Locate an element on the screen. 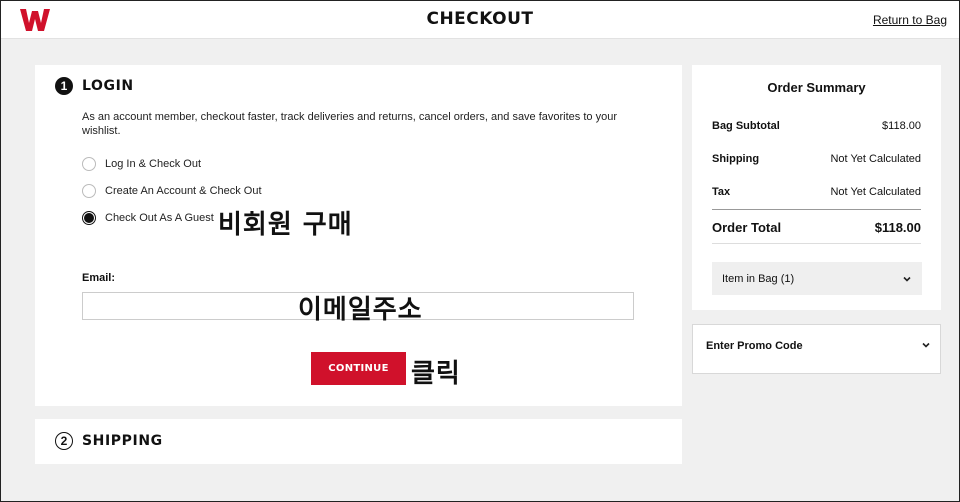 Image resolution: width=960 pixels, height=502 pixels. shipping-section: 2 SHIPPING is located at coordinates (358, 441).